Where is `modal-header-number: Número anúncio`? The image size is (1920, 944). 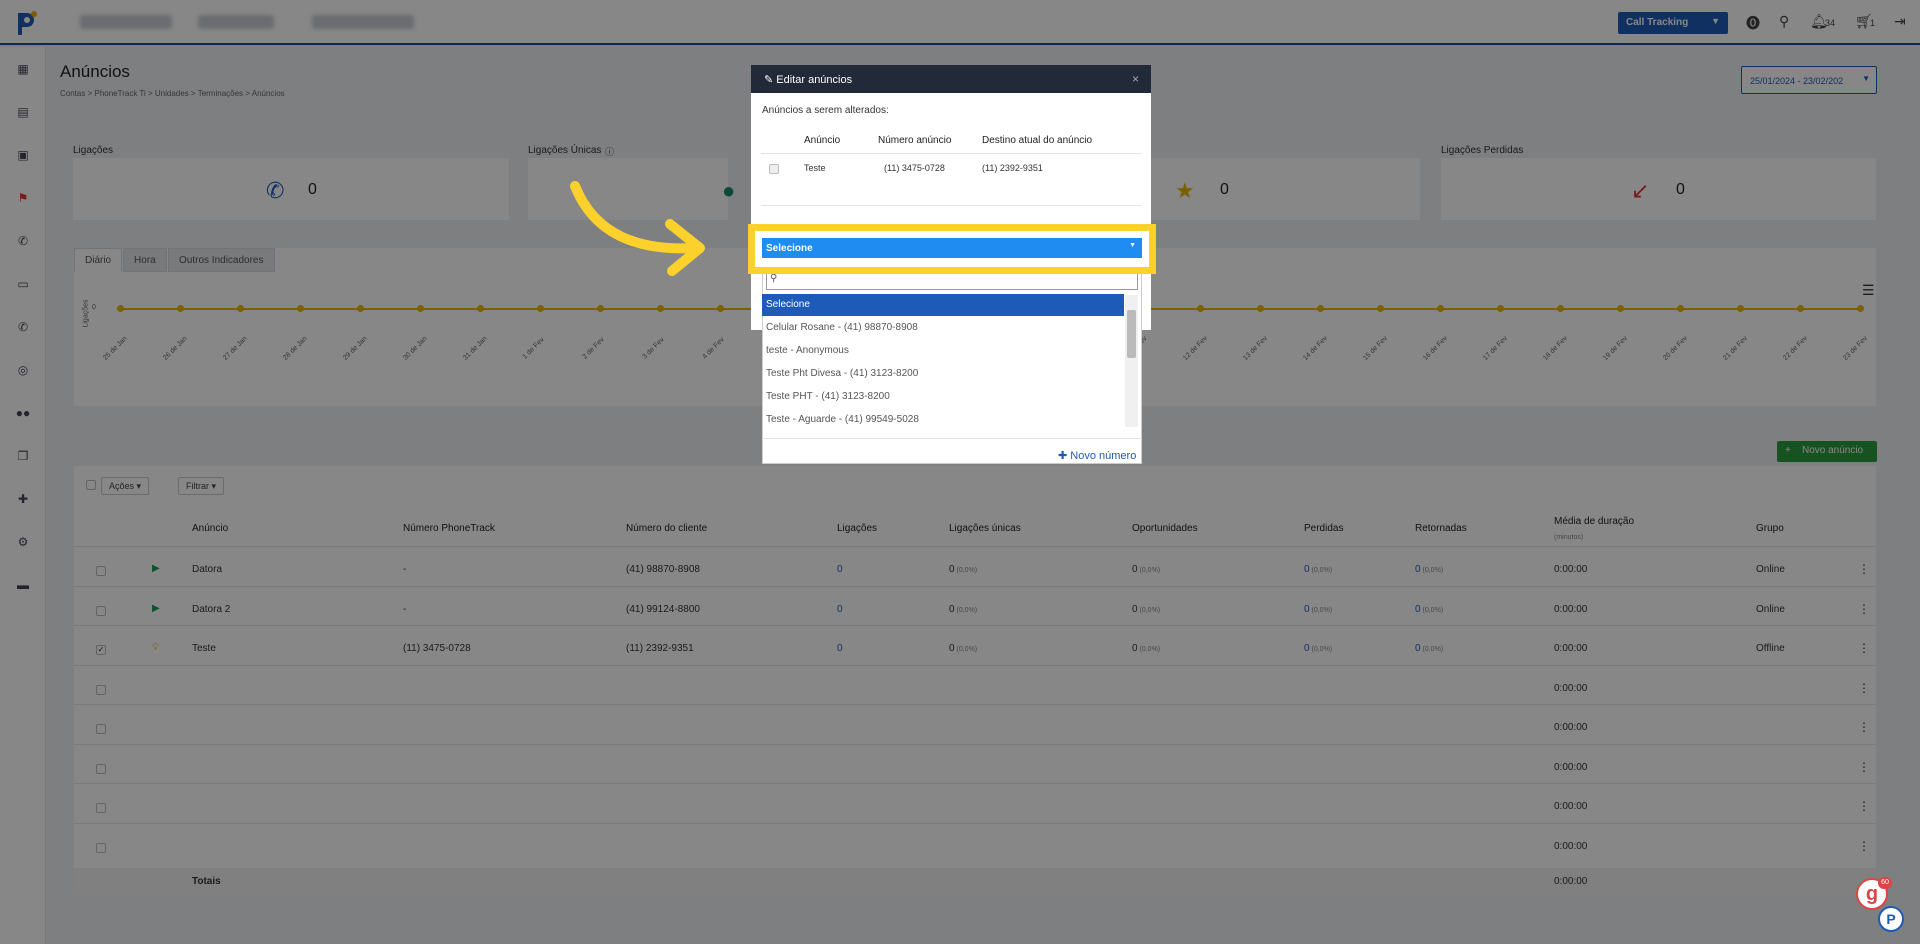 modal-header-number: Número anúncio is located at coordinates (915, 140).